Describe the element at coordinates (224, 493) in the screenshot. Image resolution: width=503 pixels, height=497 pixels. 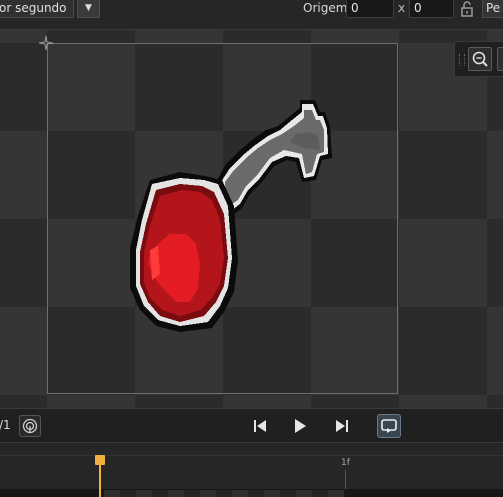
I see `frame-cells` at that location.